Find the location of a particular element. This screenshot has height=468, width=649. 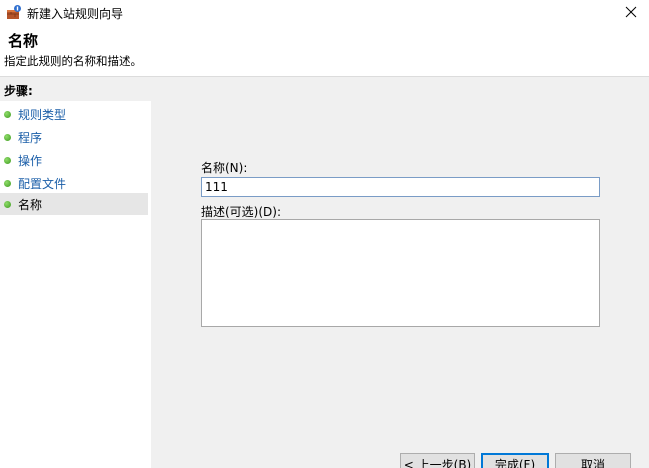

step-label: 名称 is located at coordinates (30, 204).